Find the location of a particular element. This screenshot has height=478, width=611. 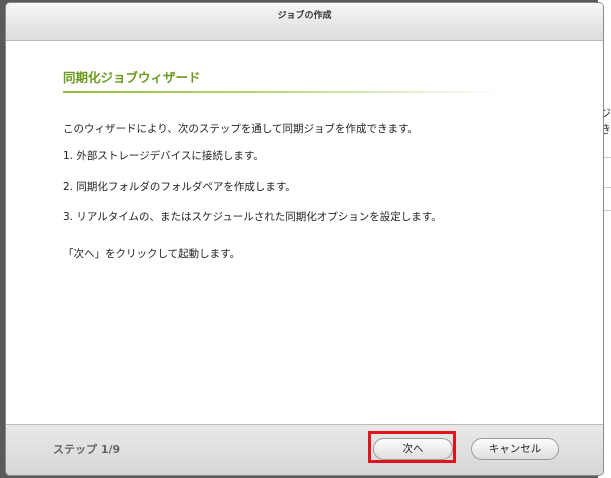

step-item-2: 2. 同期化フォルダのフォルダペアを作成します。 is located at coordinates (179, 187).